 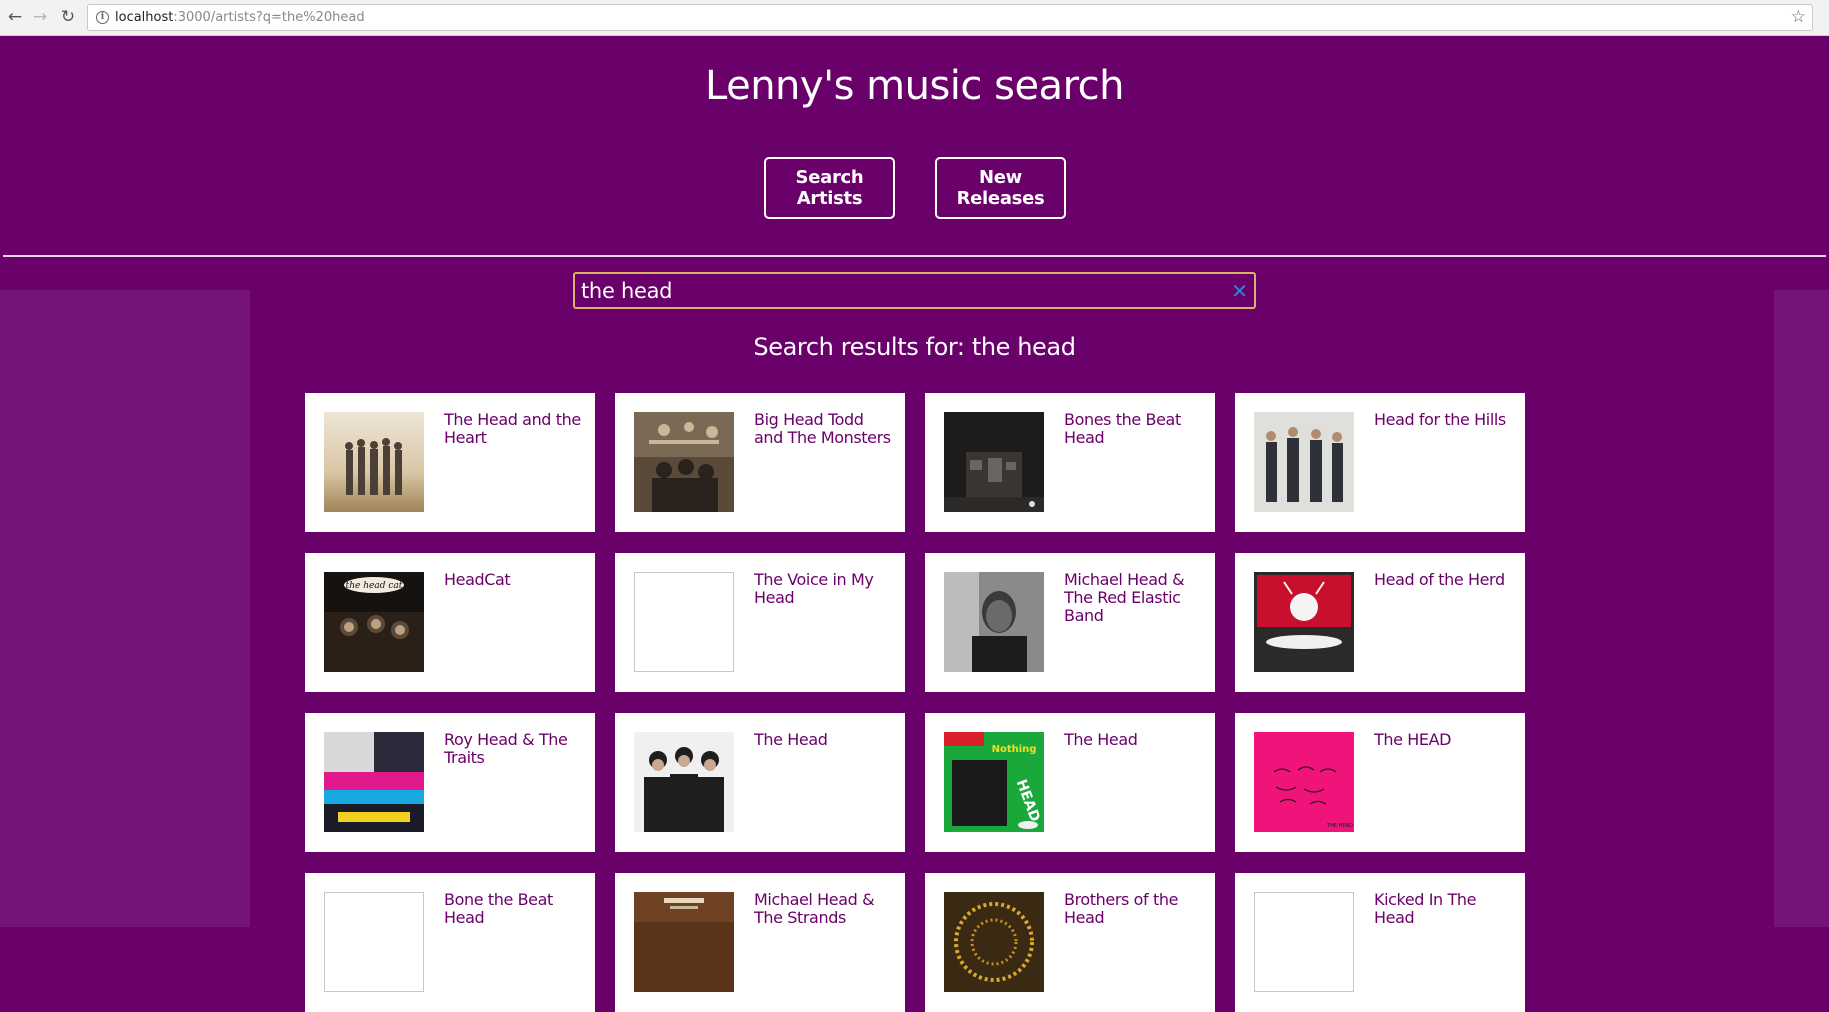 I want to click on artist-name: HeadCat, so click(x=514, y=580).